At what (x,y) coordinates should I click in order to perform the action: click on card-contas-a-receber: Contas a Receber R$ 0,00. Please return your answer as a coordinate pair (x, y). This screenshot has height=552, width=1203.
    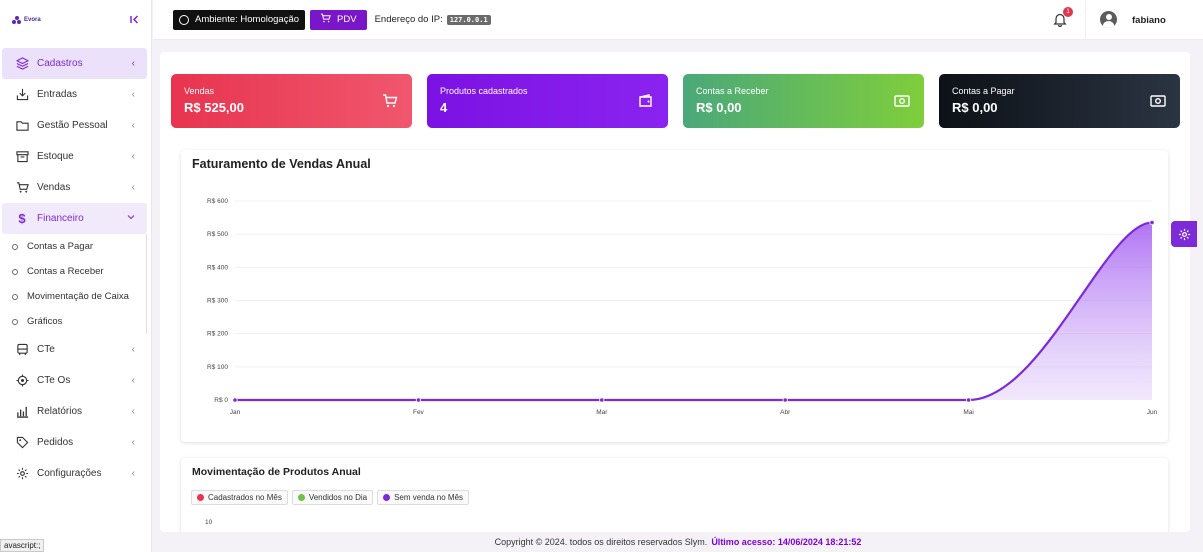
    Looking at the image, I should click on (803, 101).